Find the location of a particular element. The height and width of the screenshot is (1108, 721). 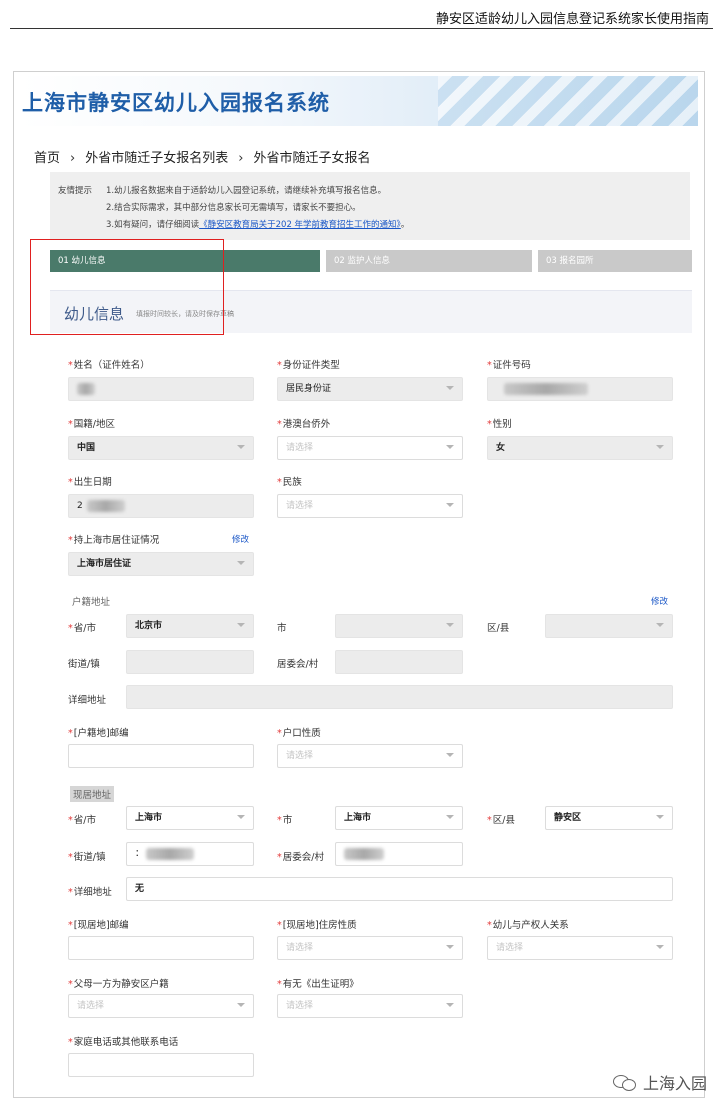

current-committee-label: *居委会/村 is located at coordinates (300, 857).